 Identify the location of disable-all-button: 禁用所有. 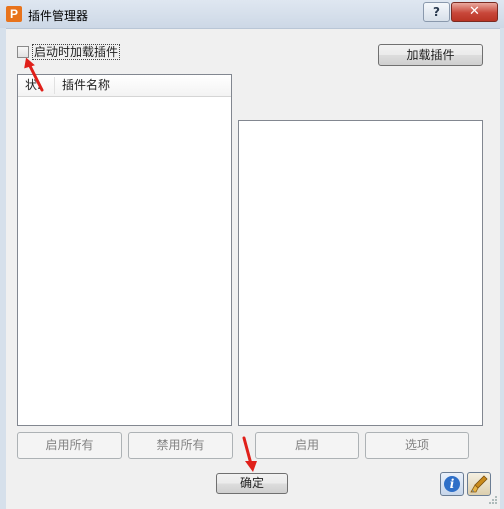
(180, 445).